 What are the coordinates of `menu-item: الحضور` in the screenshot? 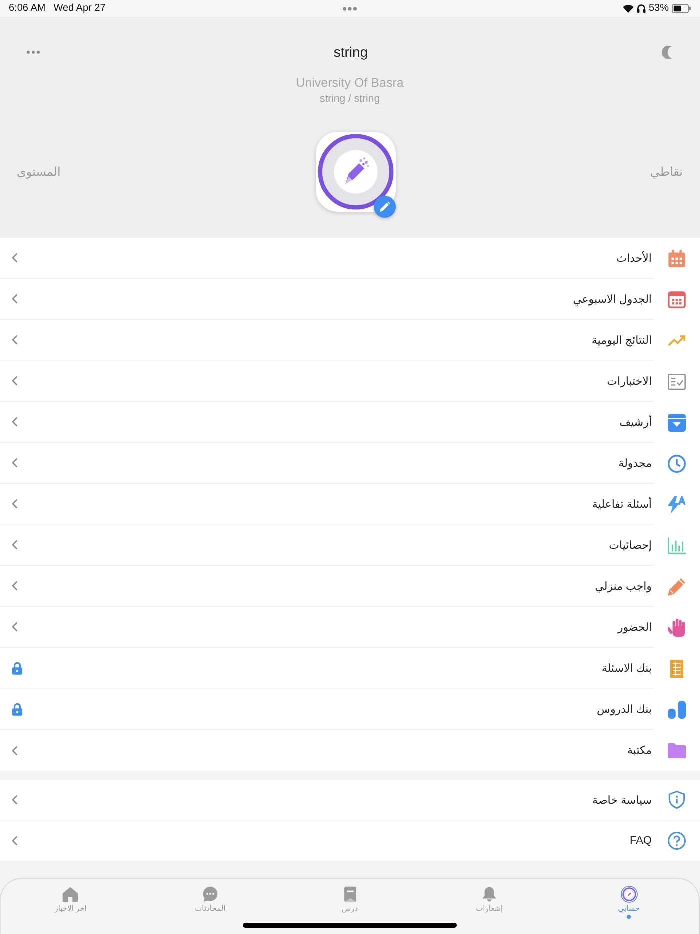 It's located at (350, 627).